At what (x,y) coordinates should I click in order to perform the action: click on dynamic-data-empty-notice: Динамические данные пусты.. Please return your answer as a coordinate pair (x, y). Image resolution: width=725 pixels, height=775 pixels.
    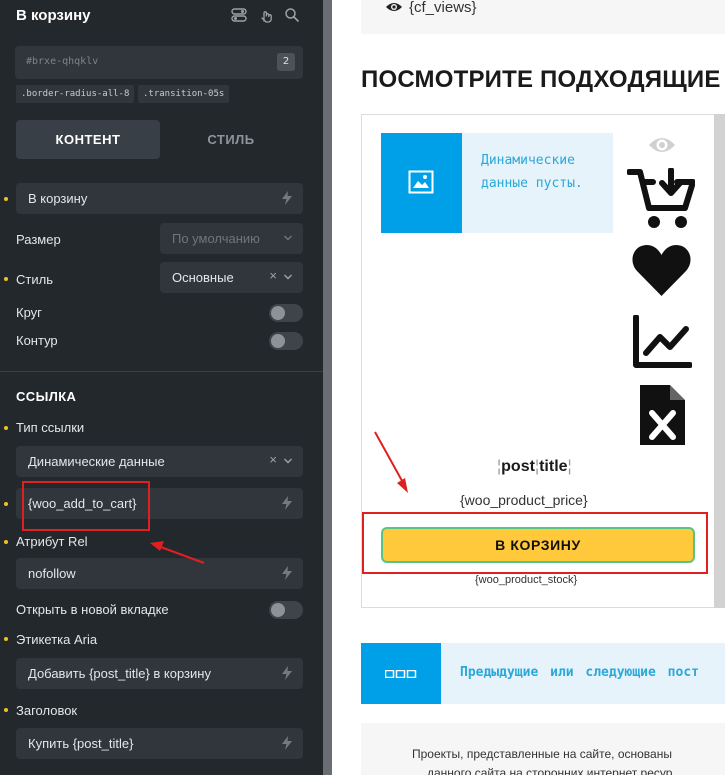
    Looking at the image, I should click on (537, 183).